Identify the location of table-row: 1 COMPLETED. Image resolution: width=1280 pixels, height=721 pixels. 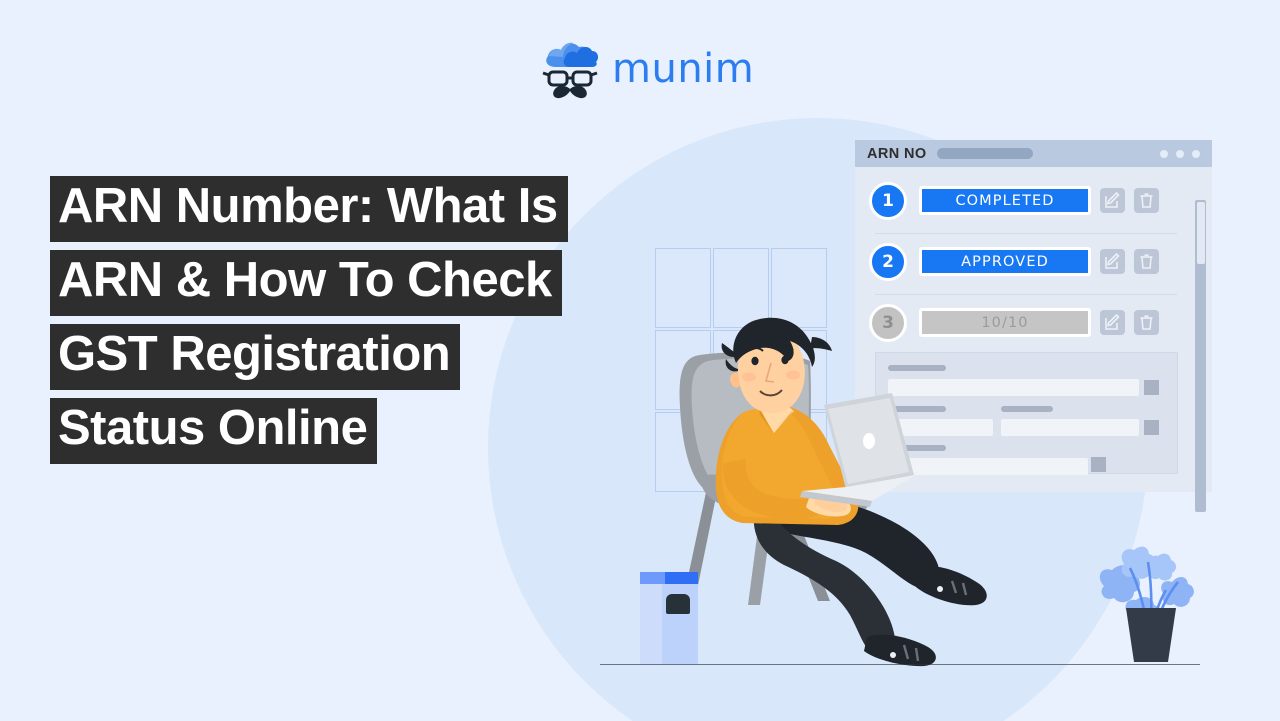
(1027, 200).